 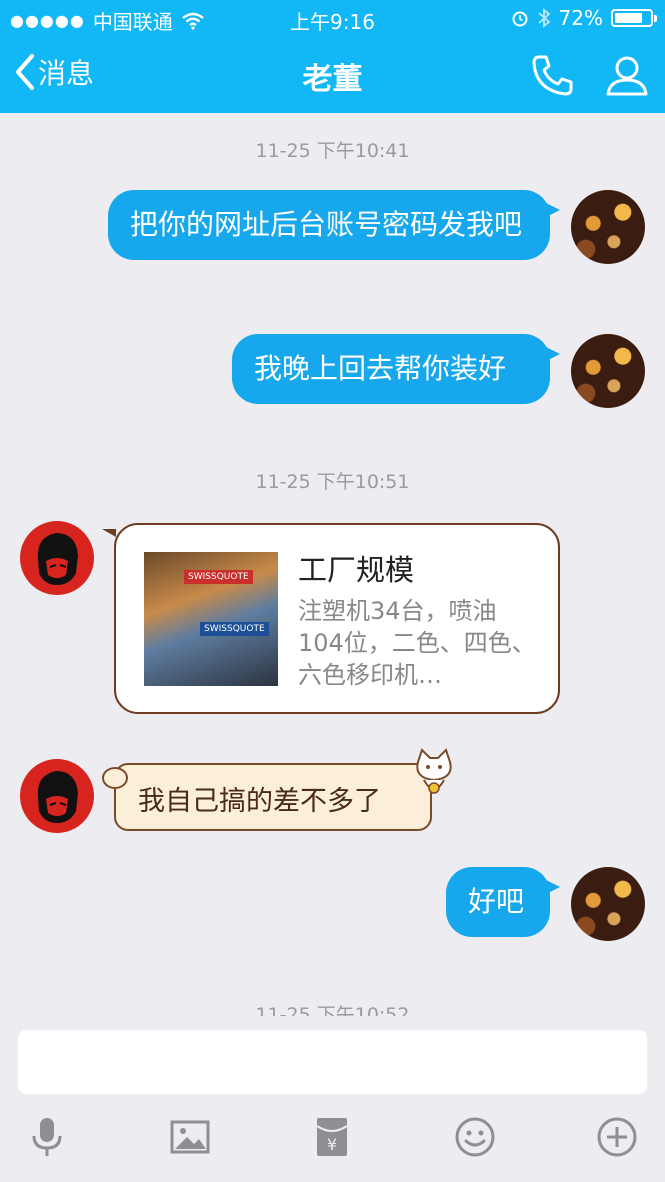 What do you see at coordinates (267, 797) in the screenshot?
I see `message-bubble-incoming: 我自己搞的差不多了` at bounding box center [267, 797].